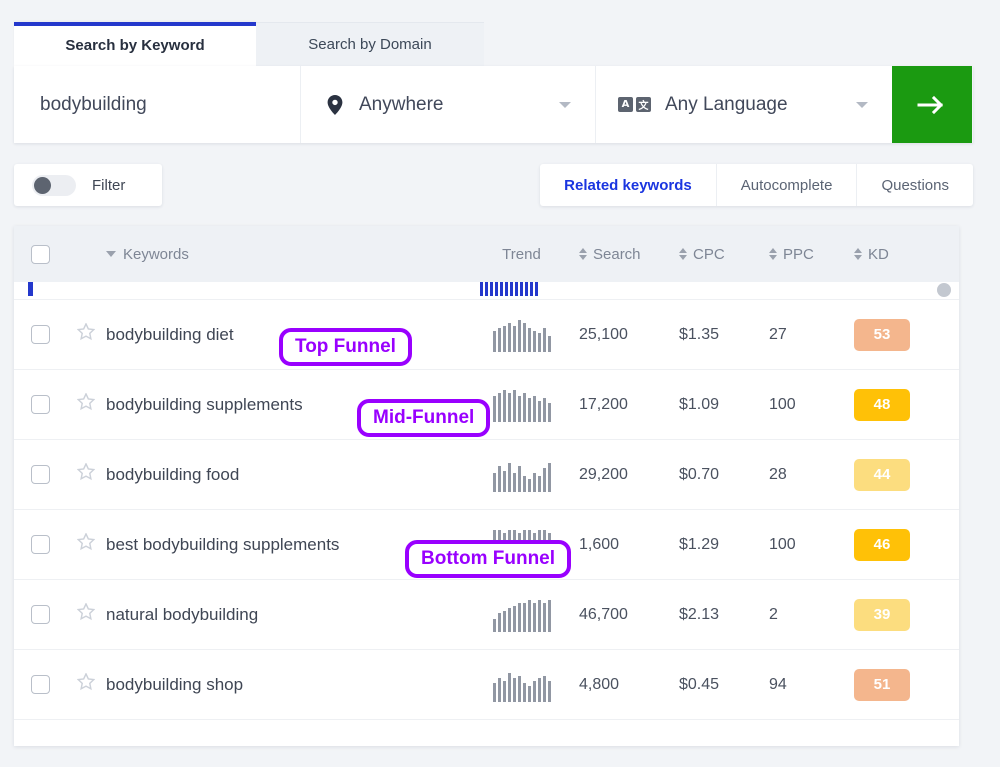 This screenshot has width=1000, height=767. What do you see at coordinates (88, 185) in the screenshot?
I see `filter-toggle: Filter` at bounding box center [88, 185].